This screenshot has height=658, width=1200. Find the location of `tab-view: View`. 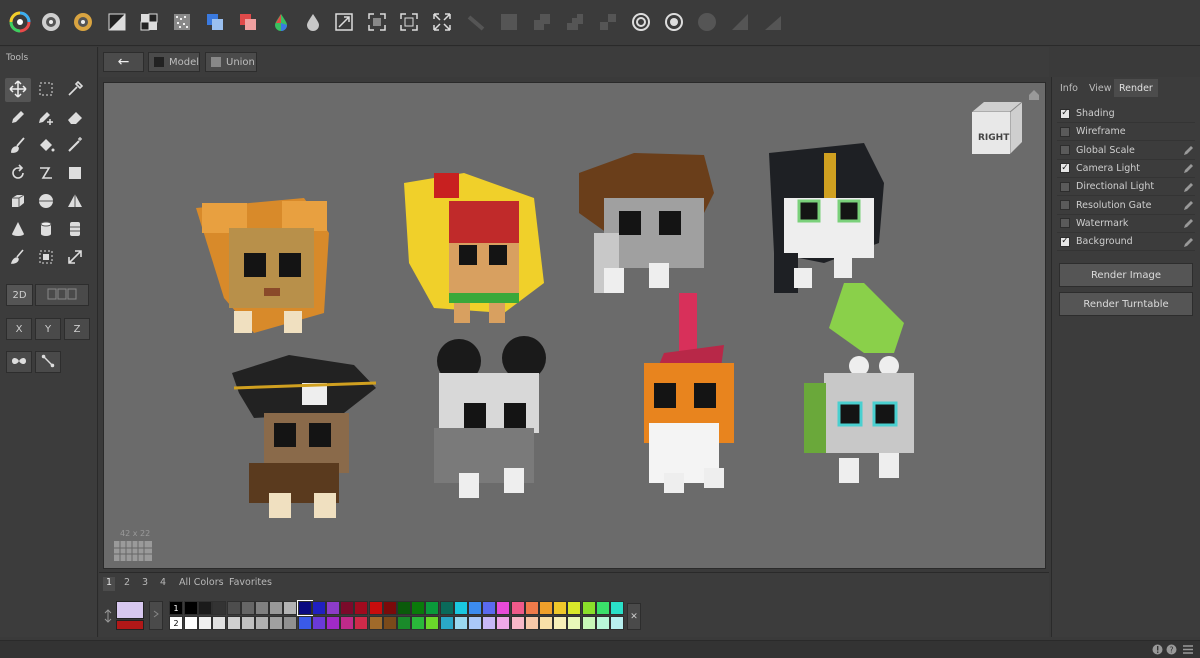

tab-view: View is located at coordinates (1100, 88).